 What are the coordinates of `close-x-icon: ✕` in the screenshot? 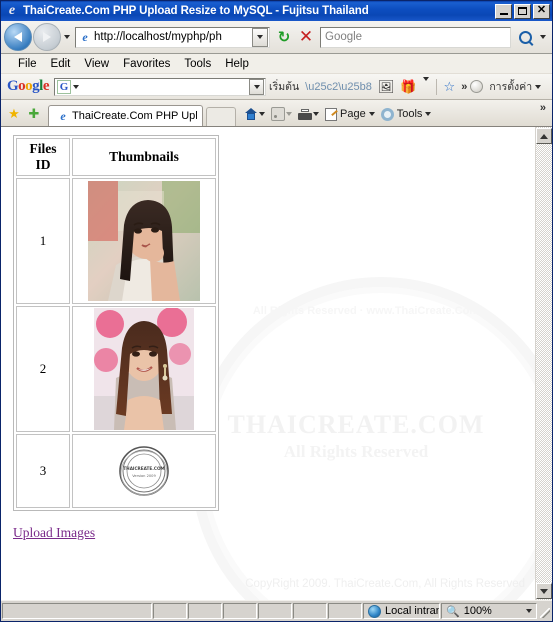 It's located at (306, 36).